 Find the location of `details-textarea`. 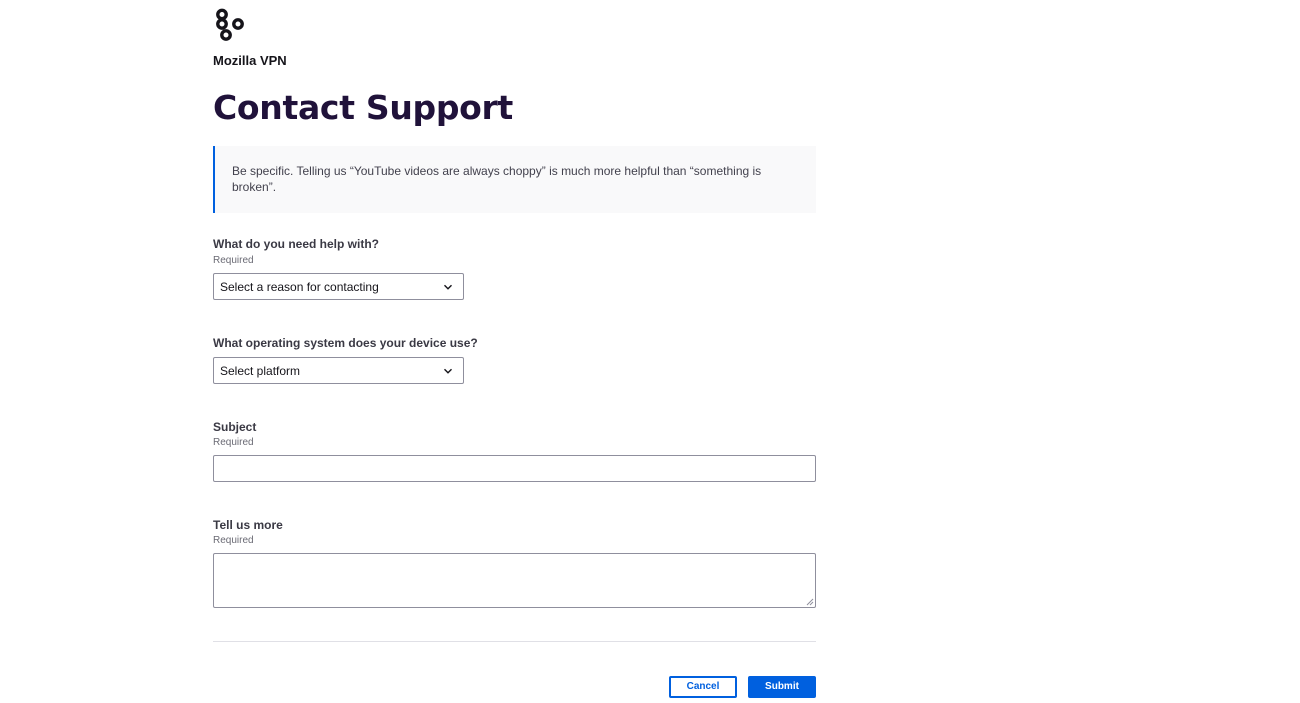

details-textarea is located at coordinates (514, 580).